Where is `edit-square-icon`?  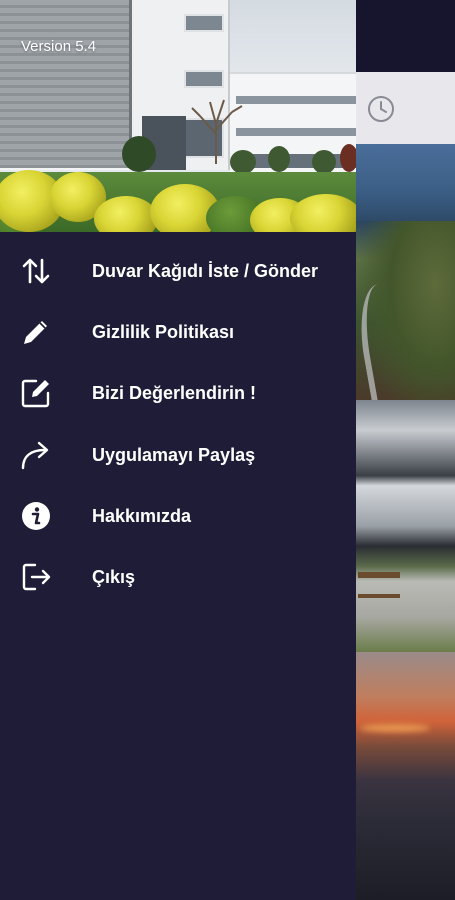
edit-square-icon is located at coordinates (36, 393).